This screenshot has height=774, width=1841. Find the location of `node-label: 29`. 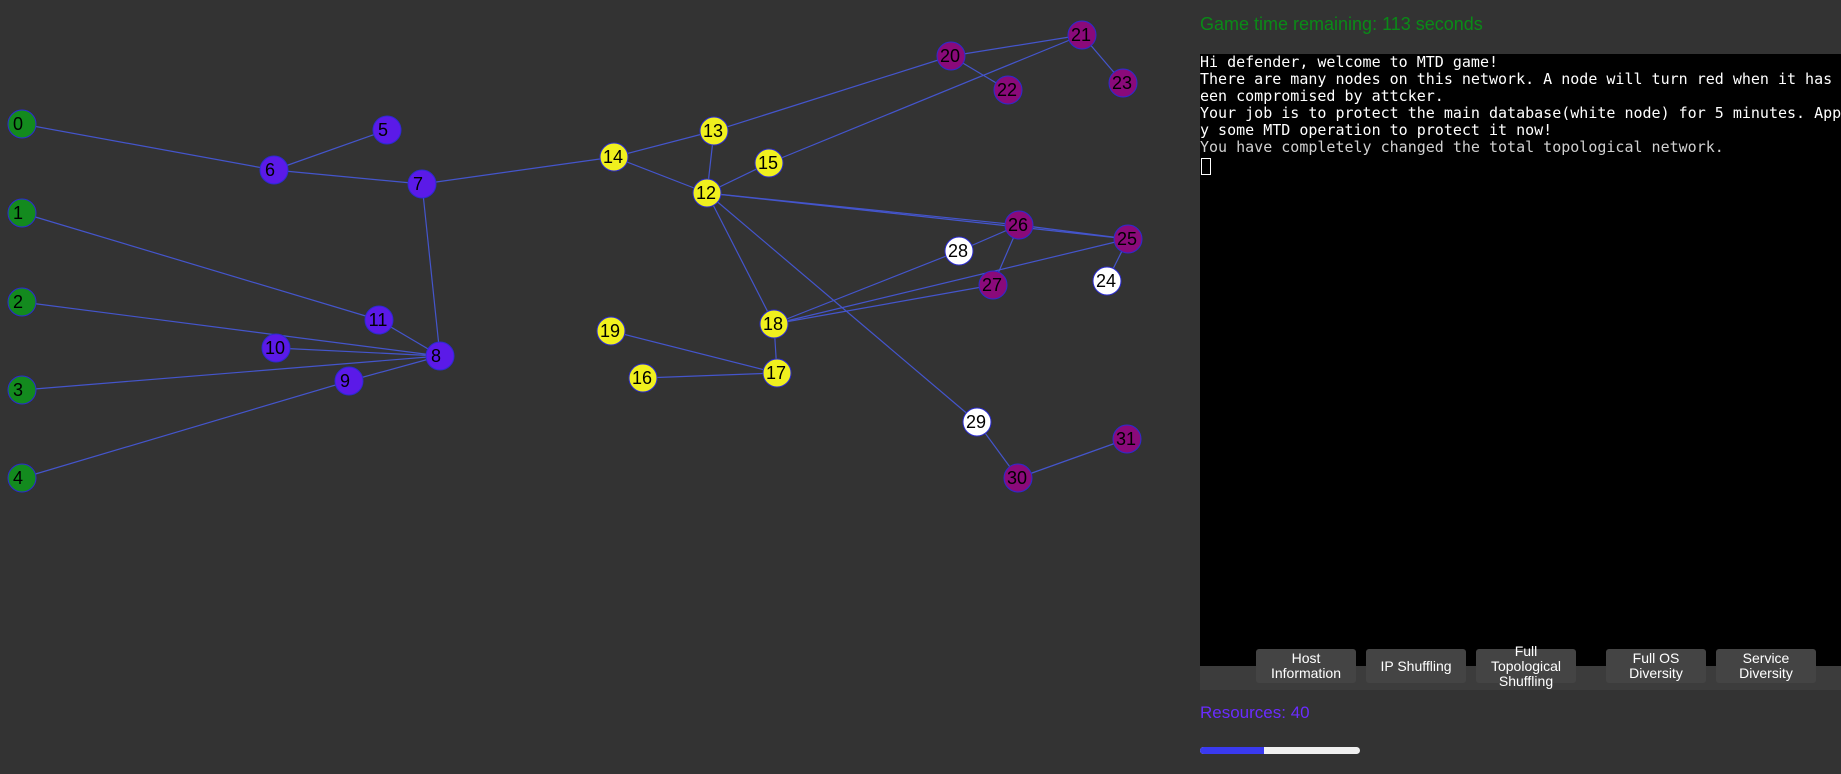

node-label: 29 is located at coordinates (976, 422).